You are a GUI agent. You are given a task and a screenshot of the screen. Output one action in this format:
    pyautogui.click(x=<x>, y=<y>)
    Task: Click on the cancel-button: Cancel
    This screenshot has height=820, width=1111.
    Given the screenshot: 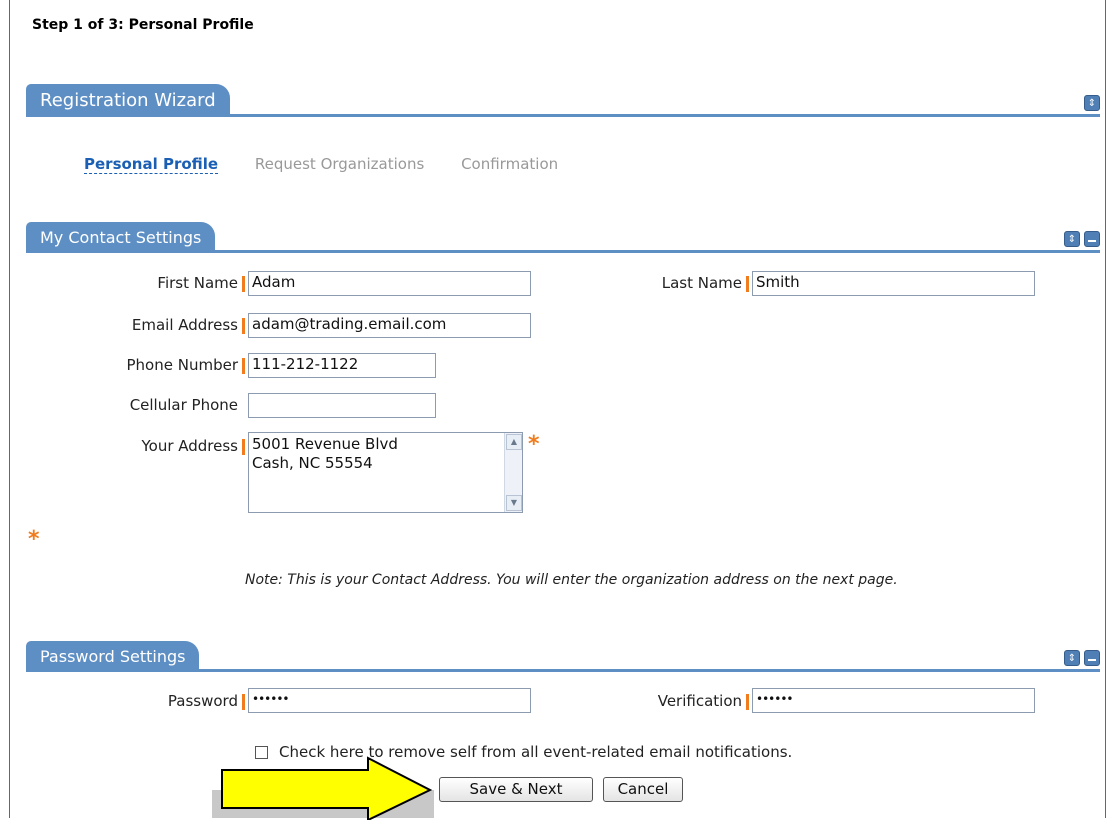 What is the action you would take?
    pyautogui.click(x=643, y=789)
    